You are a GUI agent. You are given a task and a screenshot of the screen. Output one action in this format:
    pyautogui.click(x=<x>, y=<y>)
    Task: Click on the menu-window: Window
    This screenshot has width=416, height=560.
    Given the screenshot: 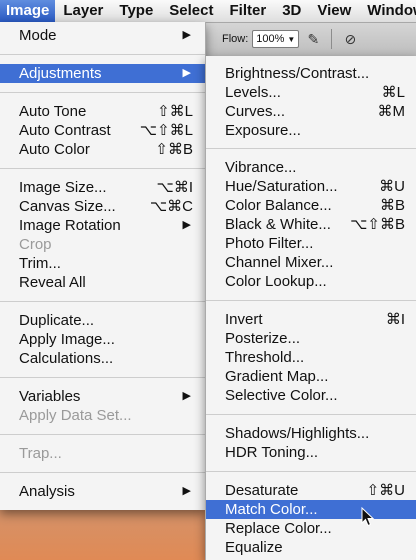 What is the action you would take?
    pyautogui.click(x=387, y=11)
    